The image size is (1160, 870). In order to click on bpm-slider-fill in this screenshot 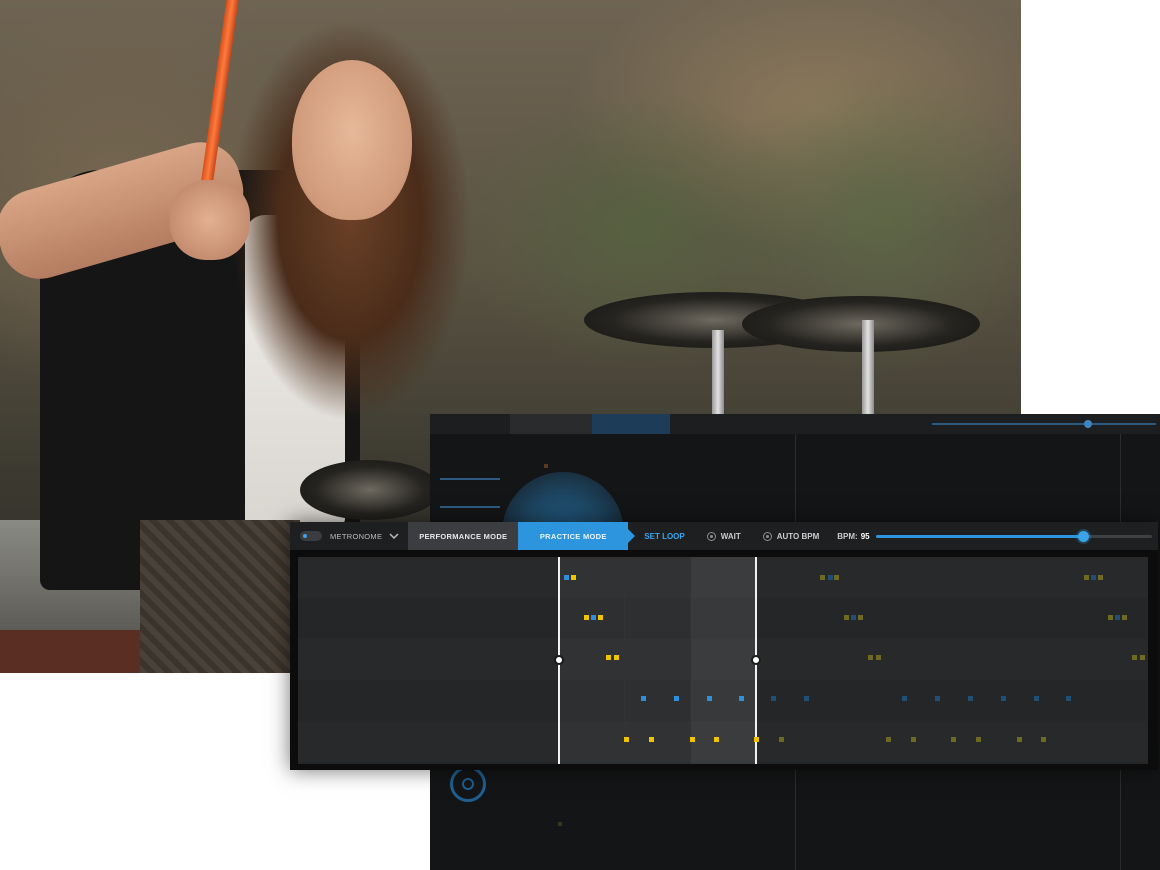, I will do `click(979, 536)`.